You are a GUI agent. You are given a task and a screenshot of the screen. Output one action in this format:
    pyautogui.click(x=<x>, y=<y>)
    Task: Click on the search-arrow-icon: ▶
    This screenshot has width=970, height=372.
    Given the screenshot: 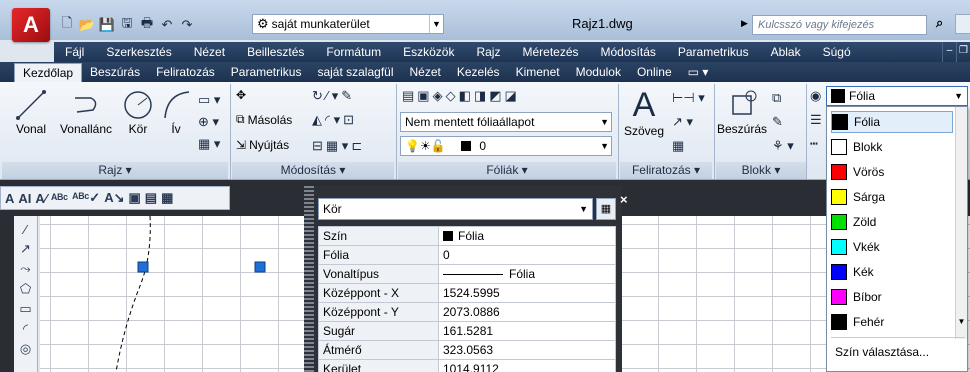 What is the action you would take?
    pyautogui.click(x=744, y=23)
    